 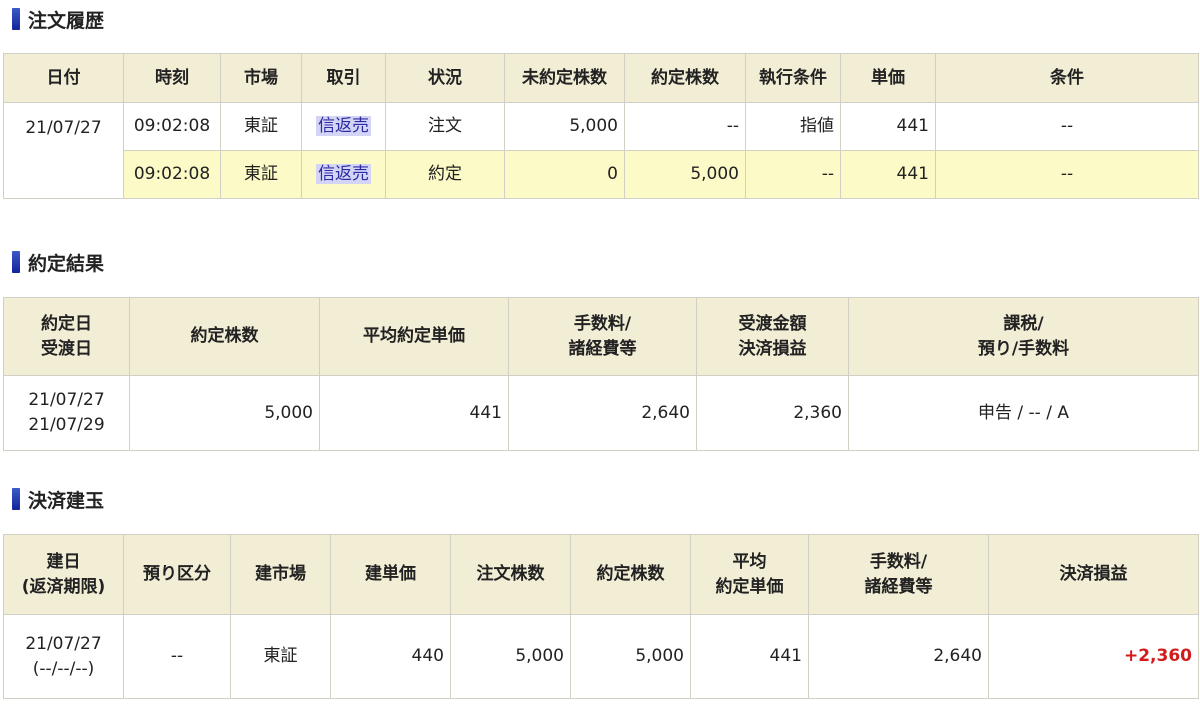 I want to click on order-history-title-text: 注文履歴, so click(x=66, y=20).